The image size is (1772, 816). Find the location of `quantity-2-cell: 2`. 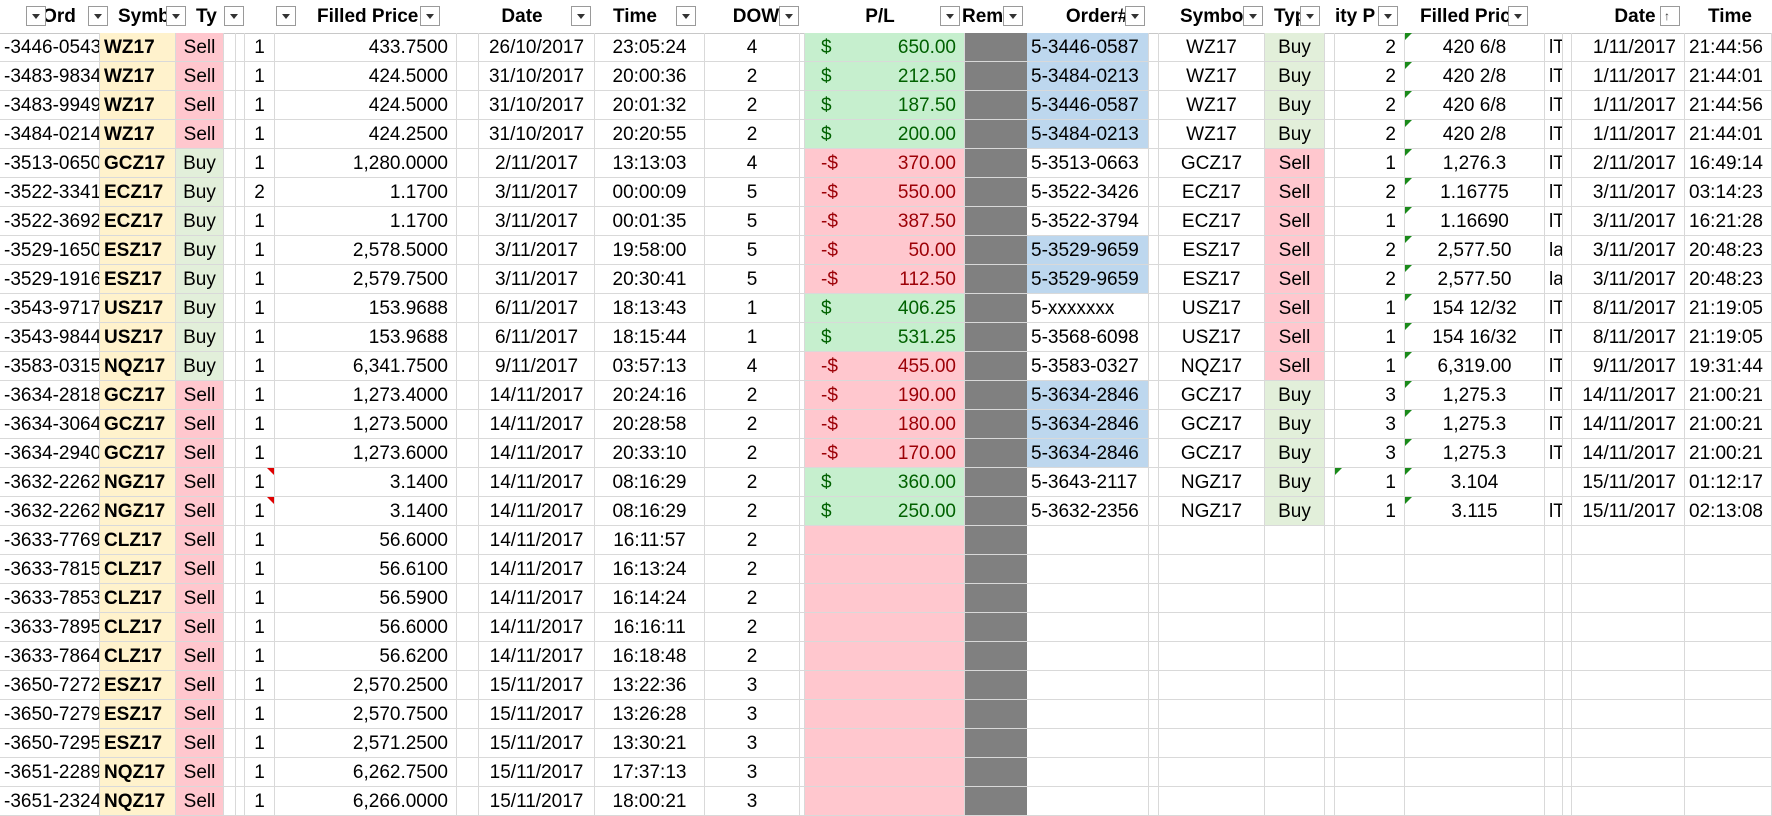

quantity-2-cell: 2 is located at coordinates (1370, 250).